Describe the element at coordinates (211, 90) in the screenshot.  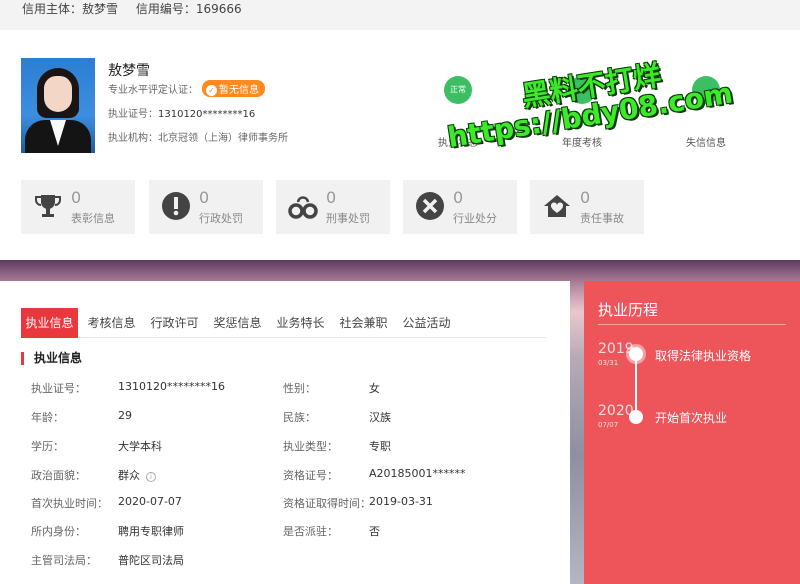
I see `verify-icon: ✓` at that location.